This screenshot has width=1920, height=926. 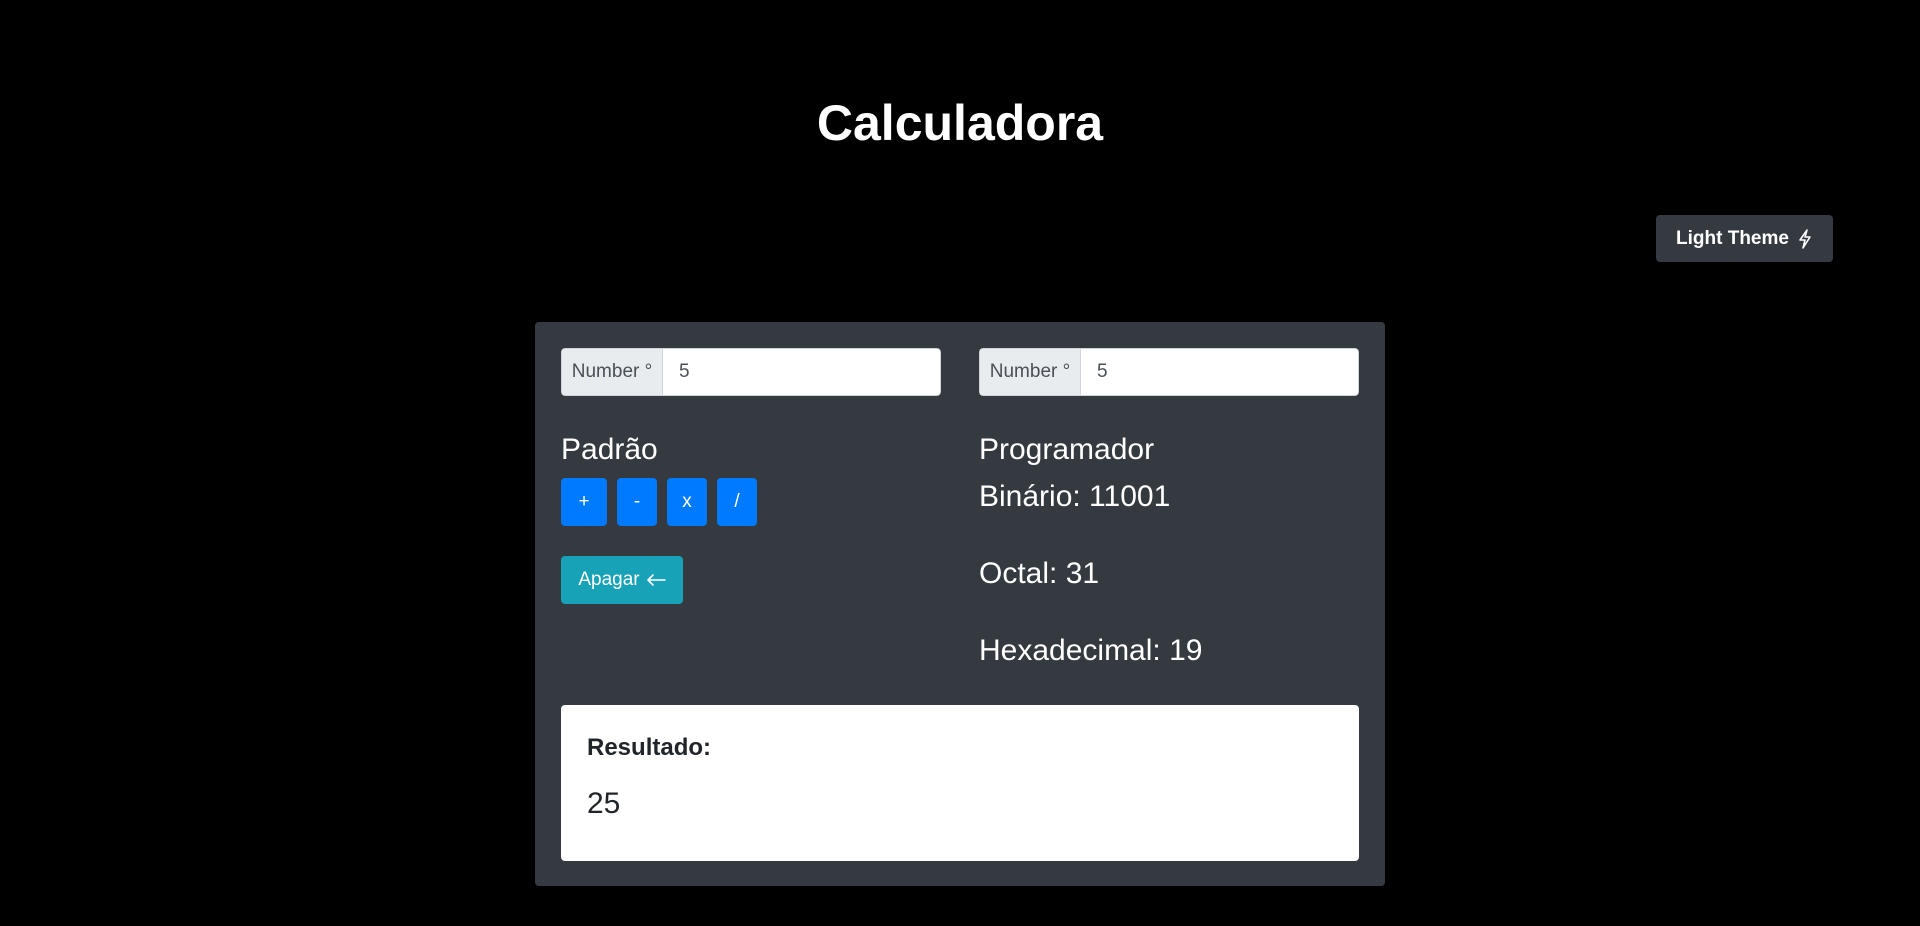 I want to click on light-theme-button: Light Theme, so click(x=1744, y=238).